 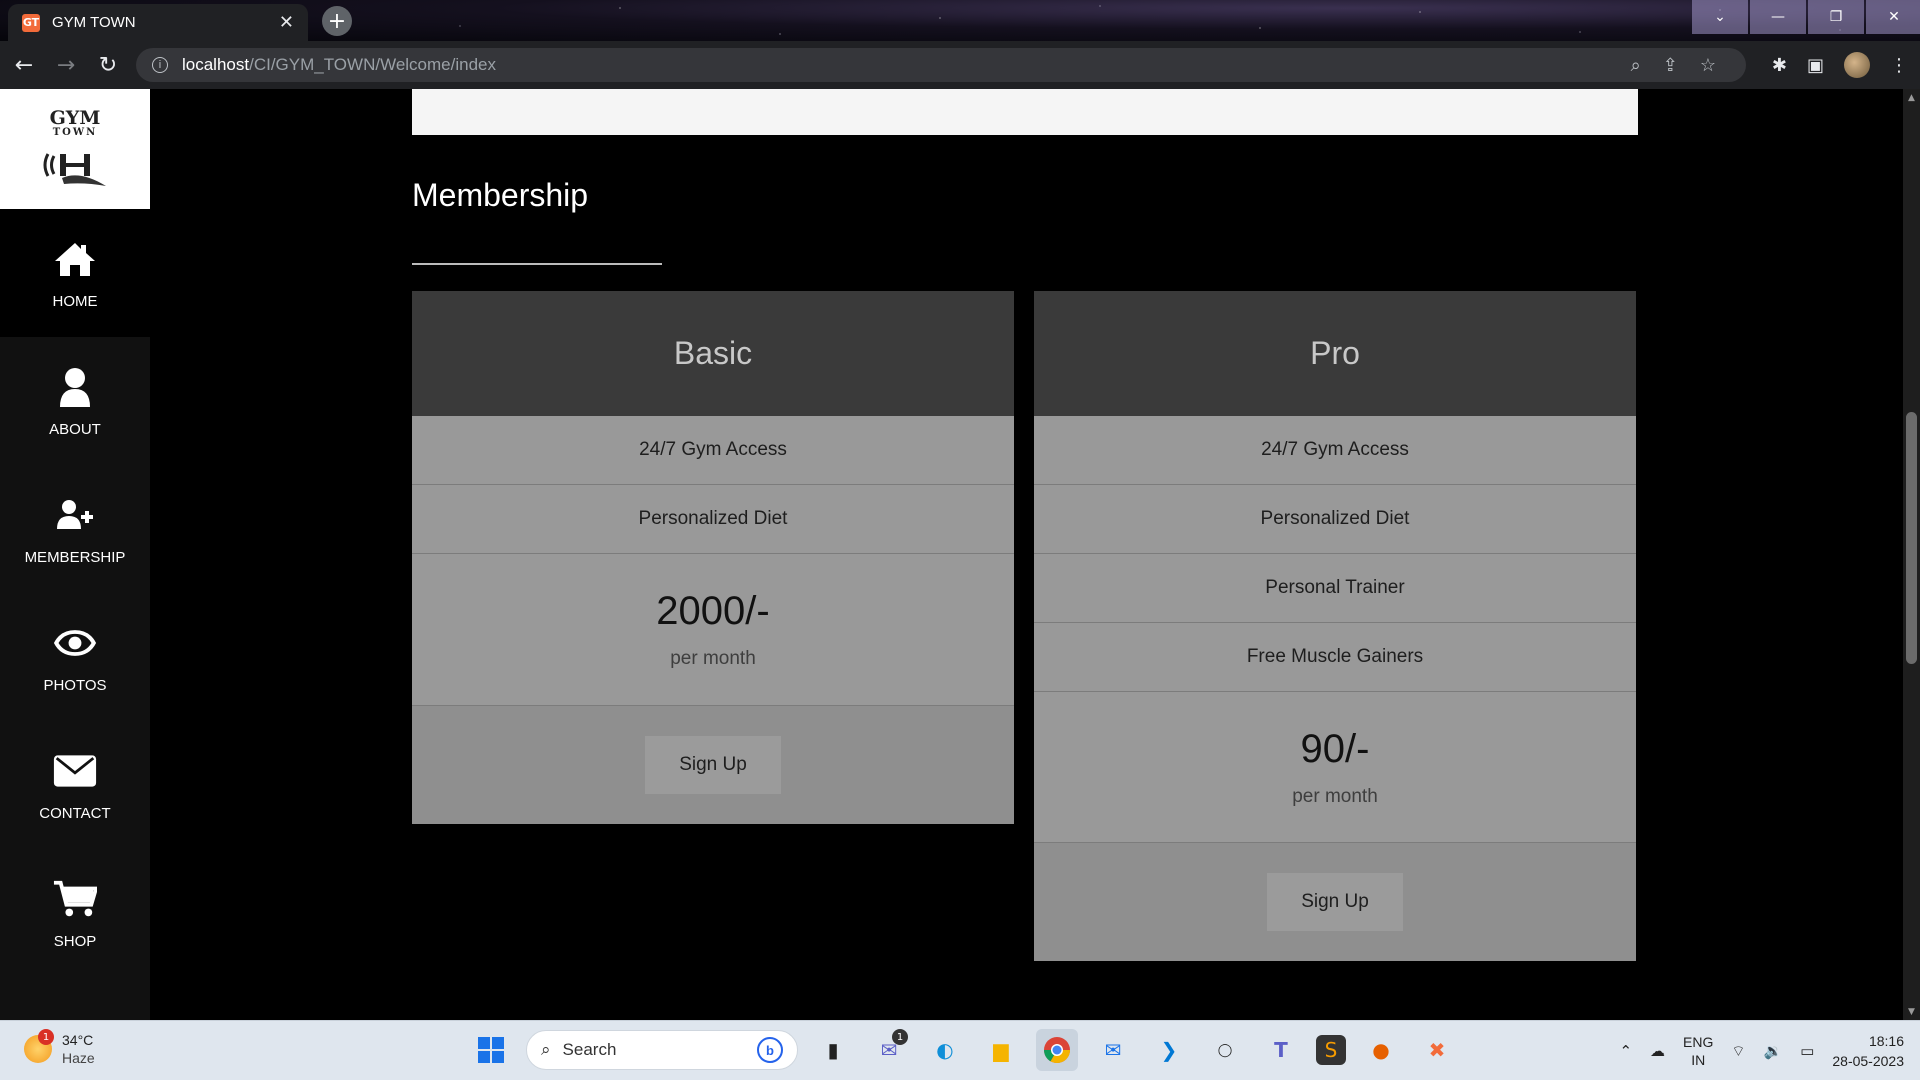 What do you see at coordinates (1815, 65) in the screenshot?
I see `sidepanel-icon: ▣` at bounding box center [1815, 65].